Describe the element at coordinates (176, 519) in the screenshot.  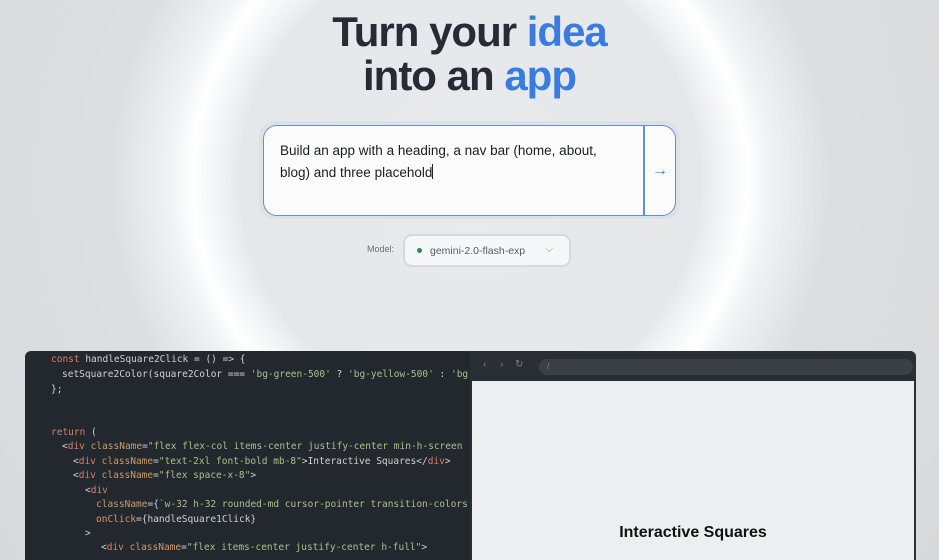
I see `code-line: onClick={handleSquare1Click}` at that location.